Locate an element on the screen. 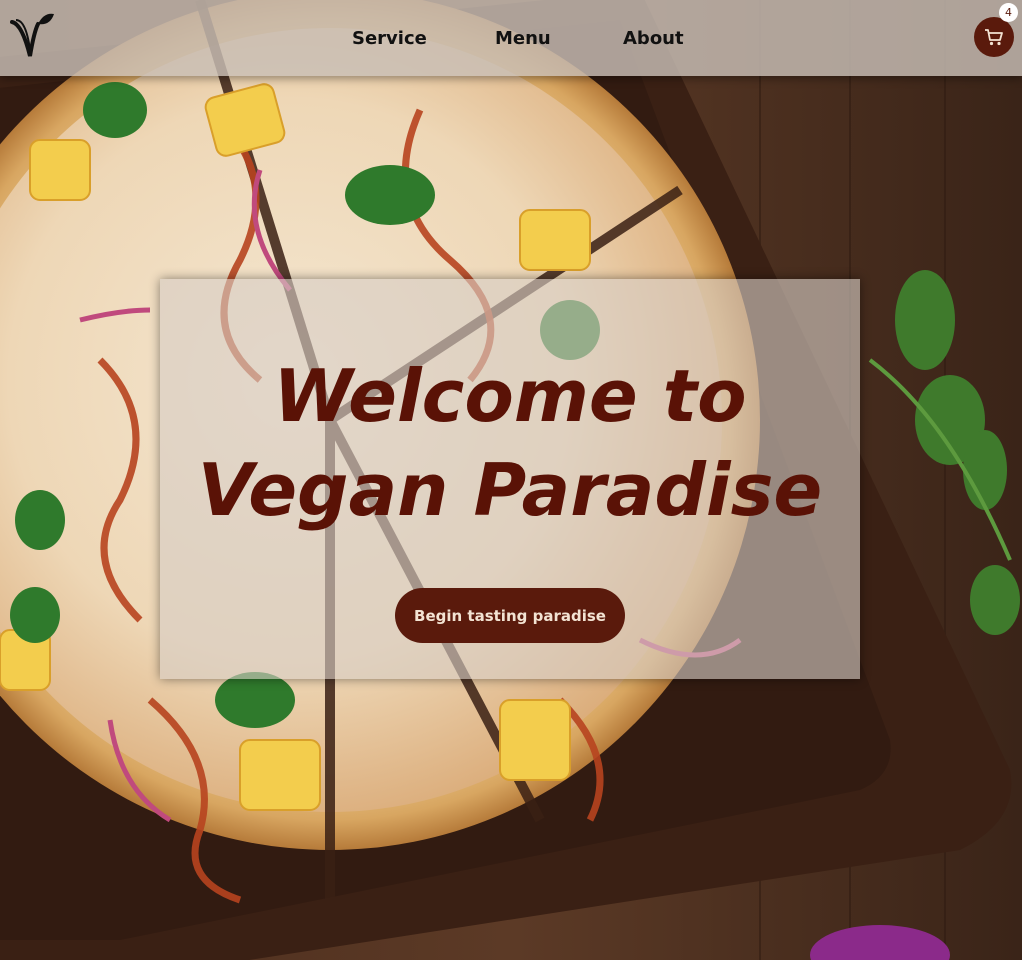 This screenshot has width=1022, height=960. shopping-cart-icon is located at coordinates (994, 37).